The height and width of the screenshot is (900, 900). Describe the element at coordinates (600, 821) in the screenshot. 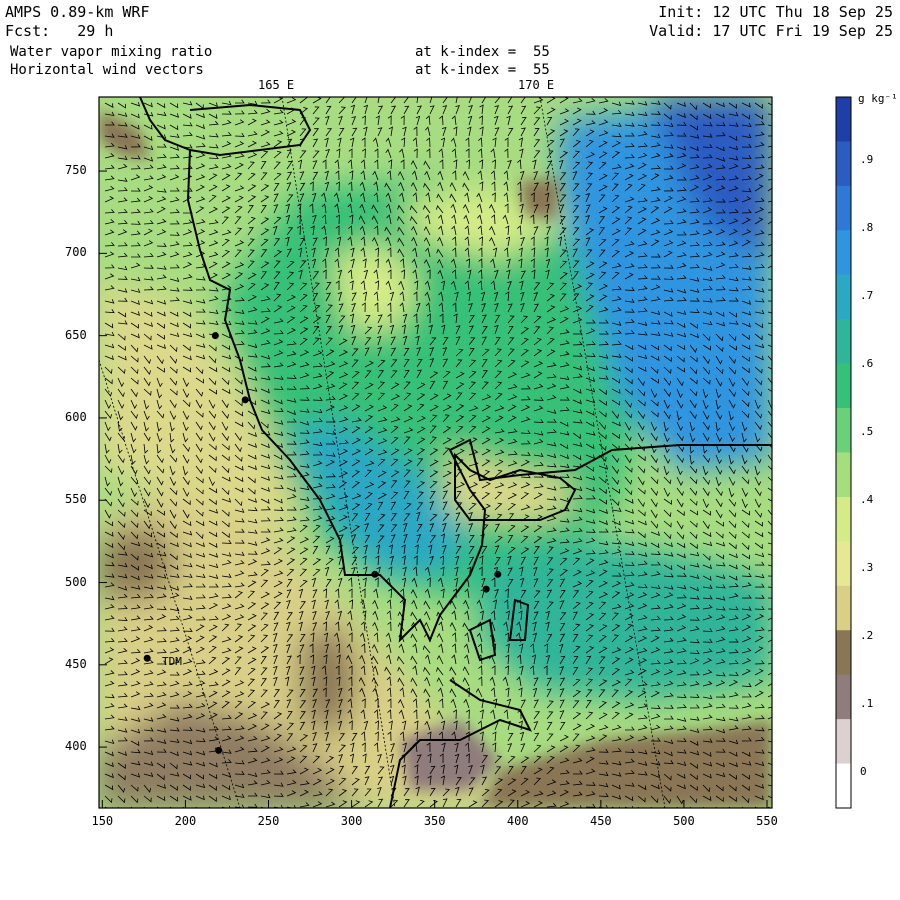

I see `x-tick-label: 450` at that location.